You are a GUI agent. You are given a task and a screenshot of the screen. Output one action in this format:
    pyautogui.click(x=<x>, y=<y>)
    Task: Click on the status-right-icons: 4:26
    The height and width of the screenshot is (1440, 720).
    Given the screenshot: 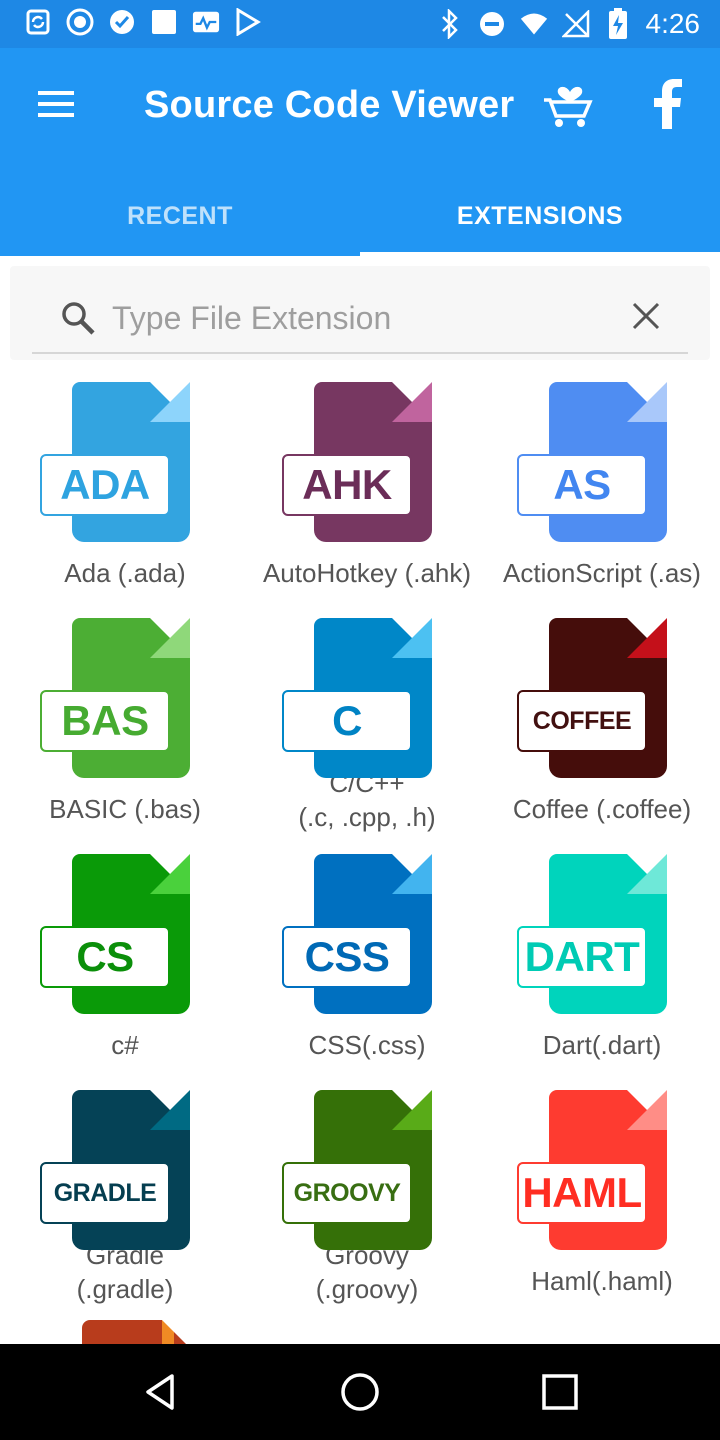 What is the action you would take?
    pyautogui.click(x=568, y=24)
    